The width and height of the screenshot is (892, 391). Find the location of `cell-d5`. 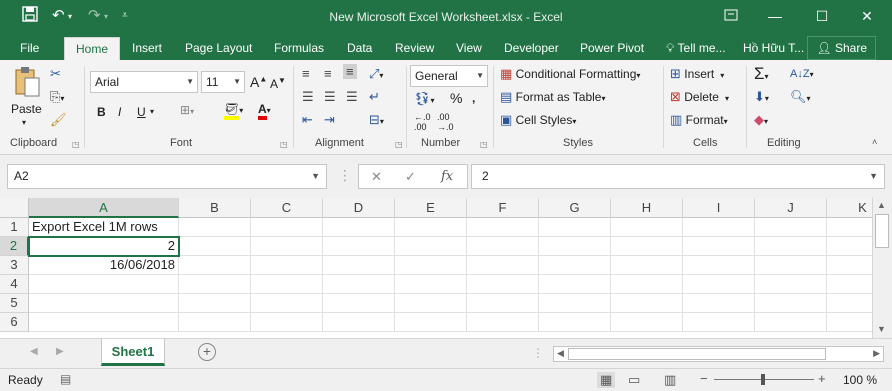

cell-d5 is located at coordinates (359, 303).